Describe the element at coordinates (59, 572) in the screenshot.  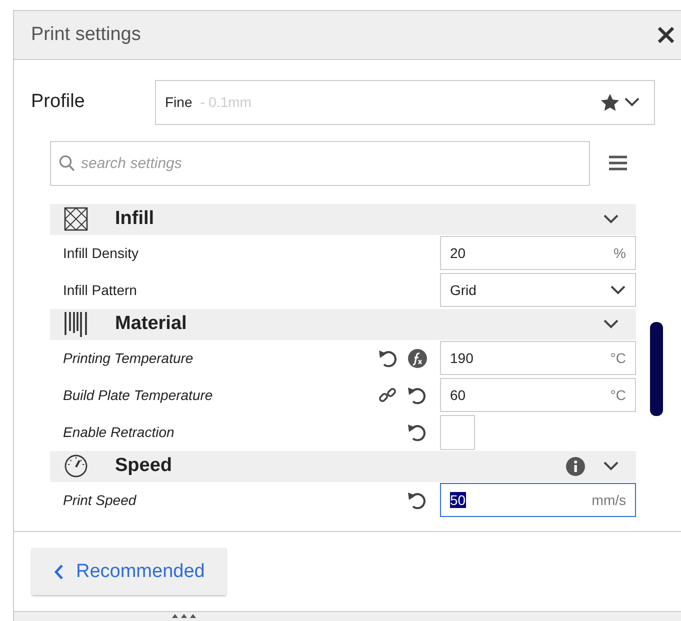
I see `chevron-left-icon` at that location.